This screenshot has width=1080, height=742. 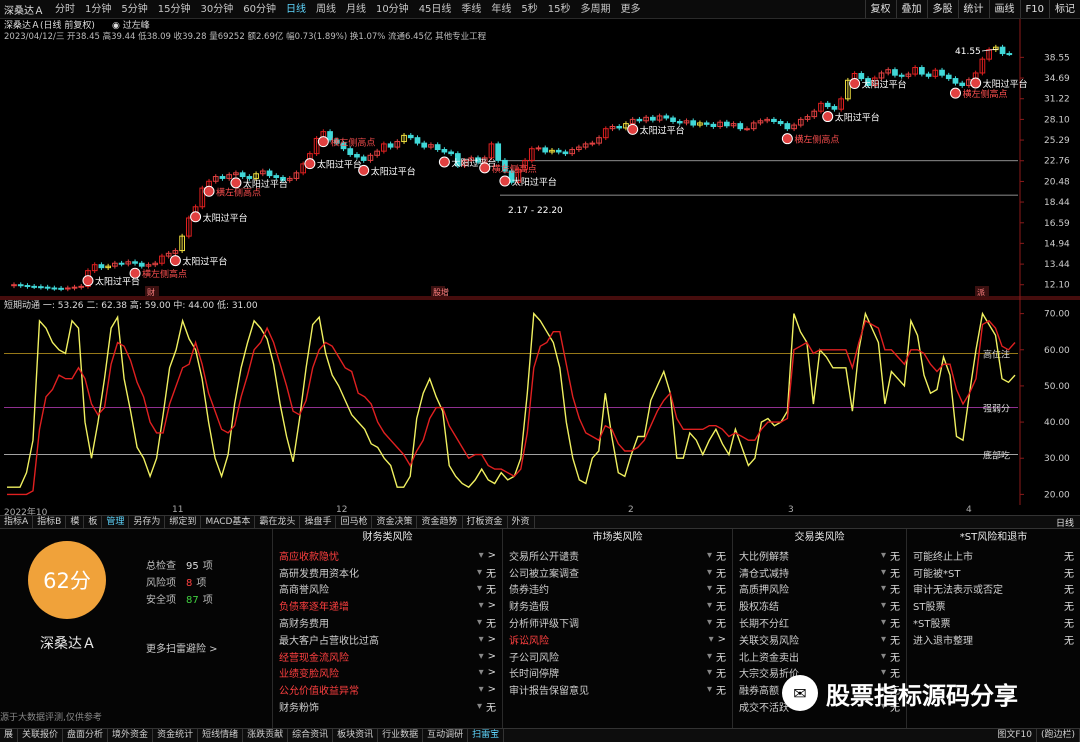 What do you see at coordinates (880, 9) in the screenshot?
I see `toolbar-button: 复权` at bounding box center [880, 9].